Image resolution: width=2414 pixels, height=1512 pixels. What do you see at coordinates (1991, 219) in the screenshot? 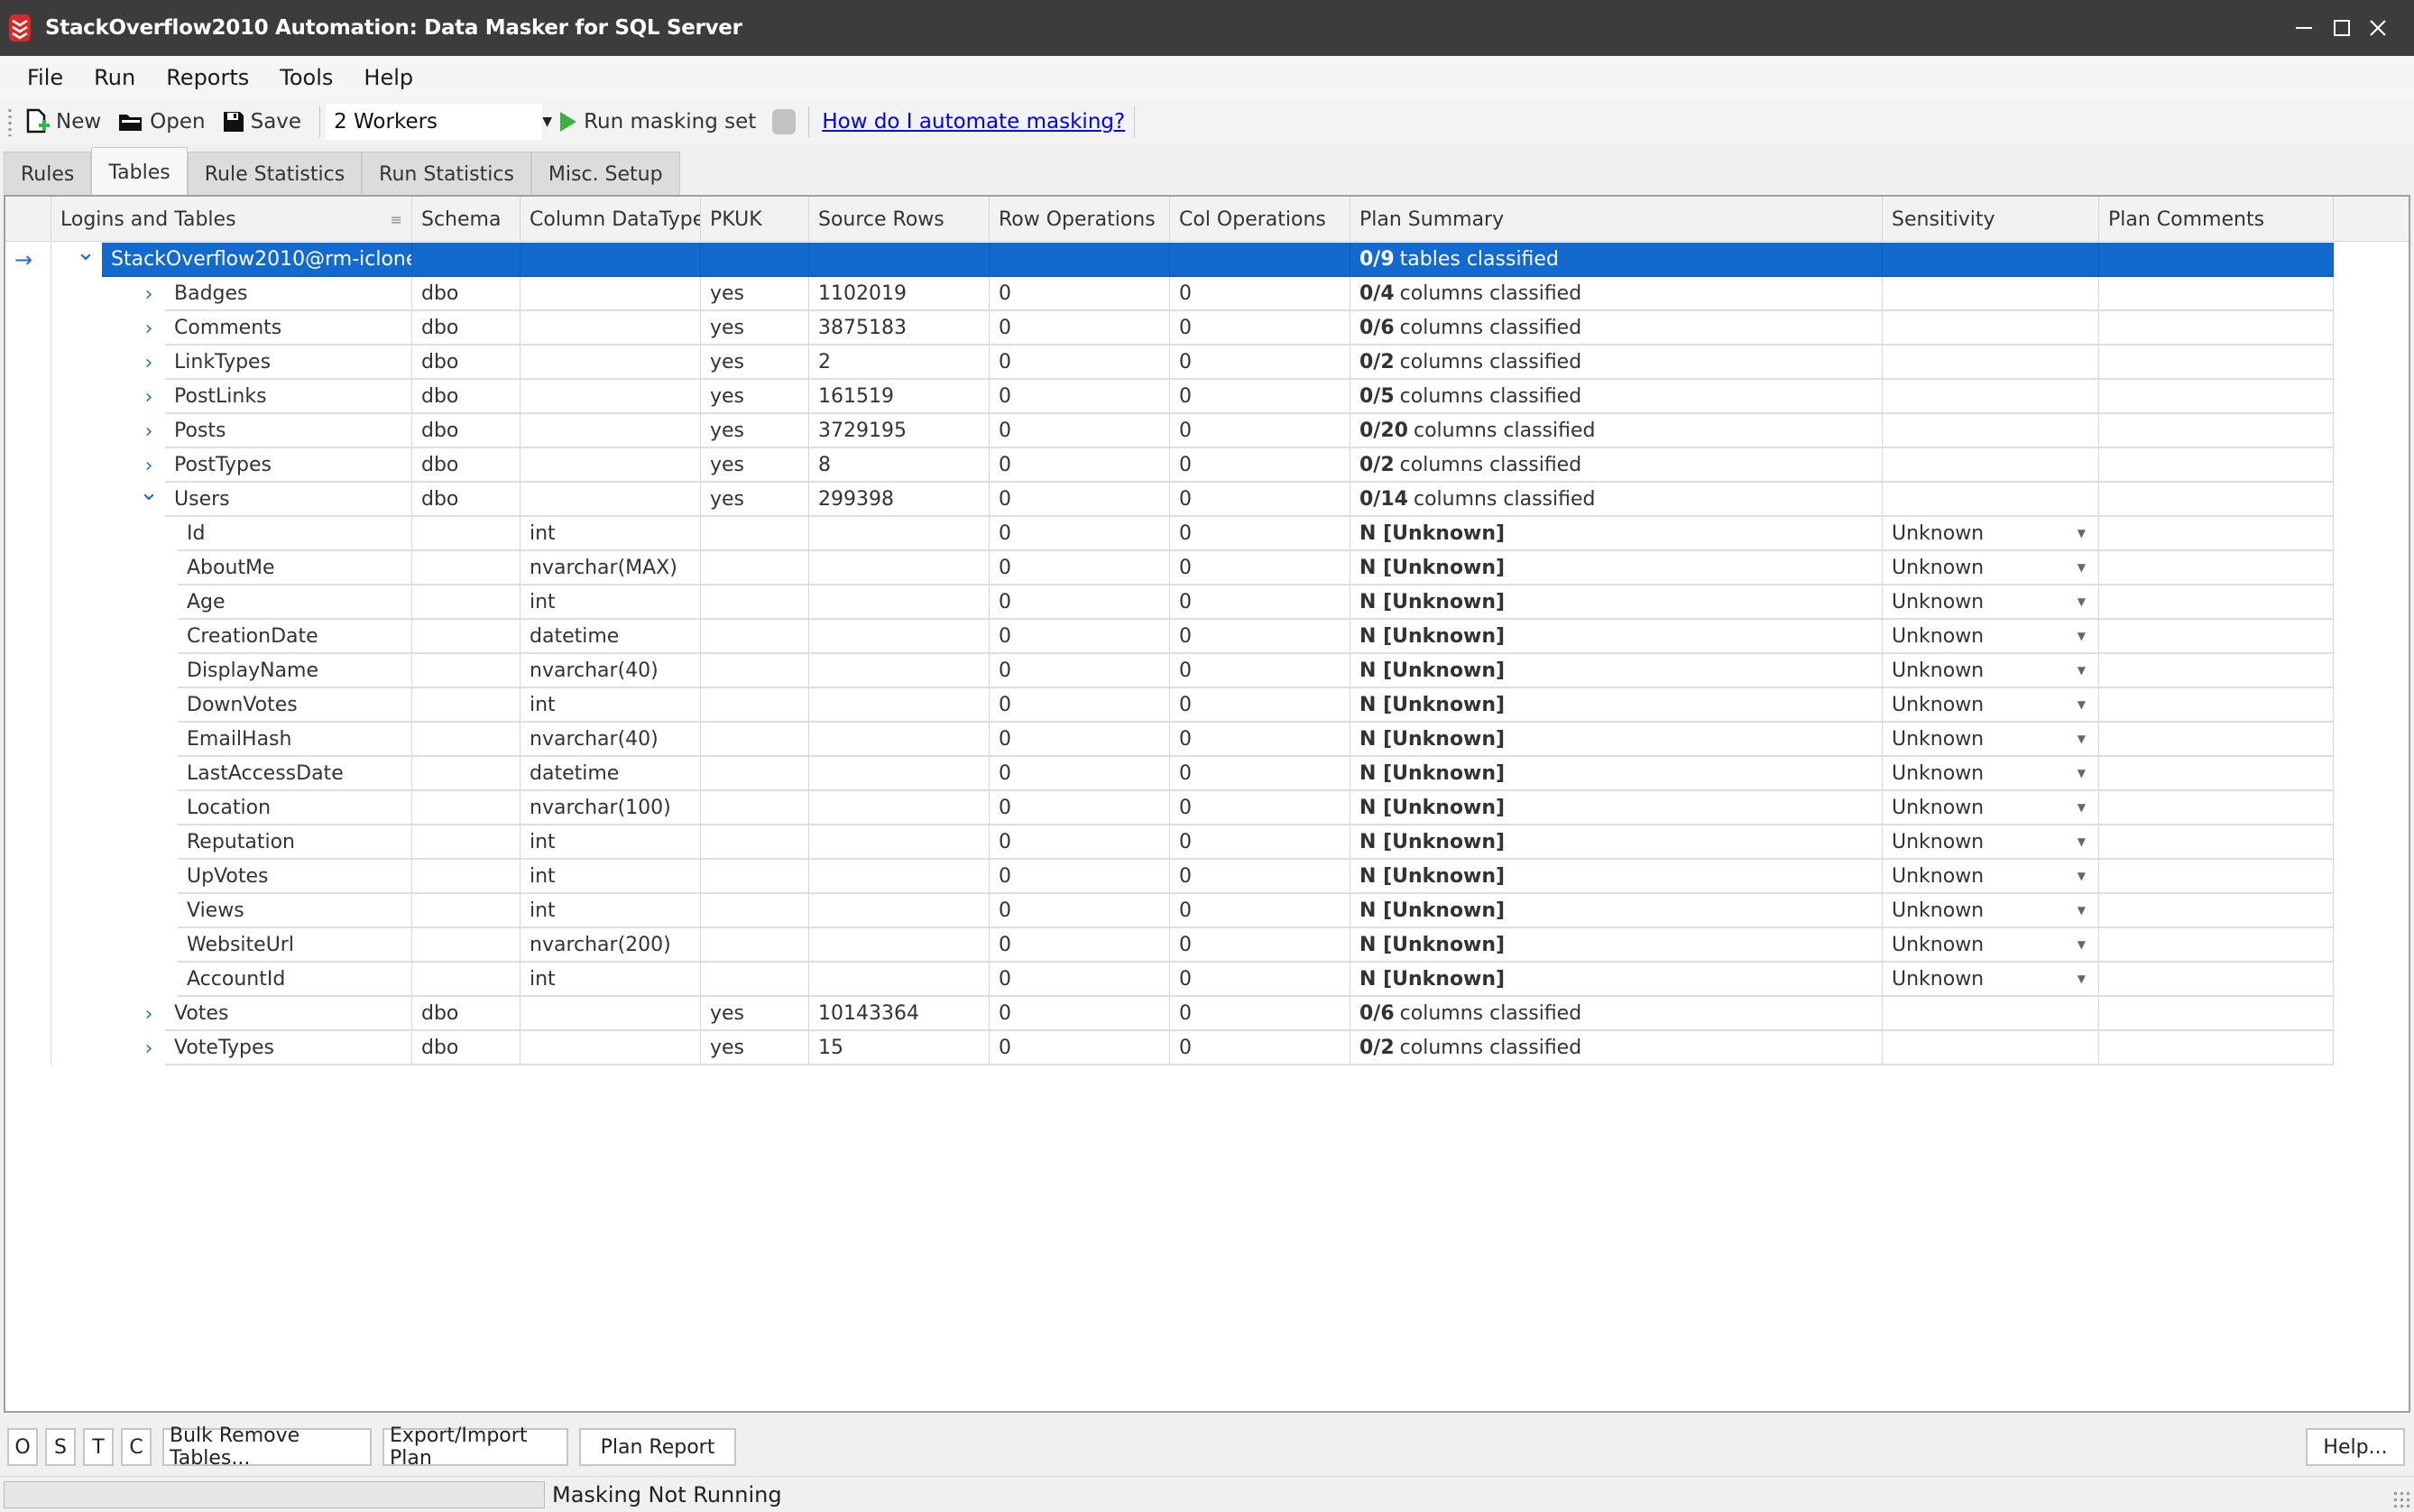
I see `header-sensitivity: Sensitivity` at bounding box center [1991, 219].